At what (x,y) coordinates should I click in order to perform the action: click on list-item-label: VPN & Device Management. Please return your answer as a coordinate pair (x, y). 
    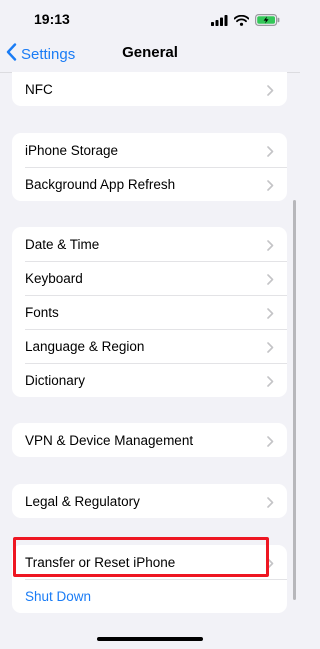
    Looking at the image, I should click on (109, 440).